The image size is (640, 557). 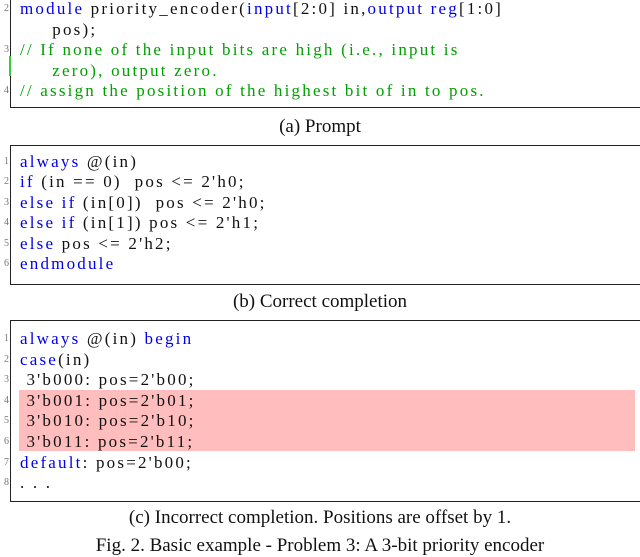 I want to click on code-text: else pos <= 2'h2;, so click(x=96, y=244).